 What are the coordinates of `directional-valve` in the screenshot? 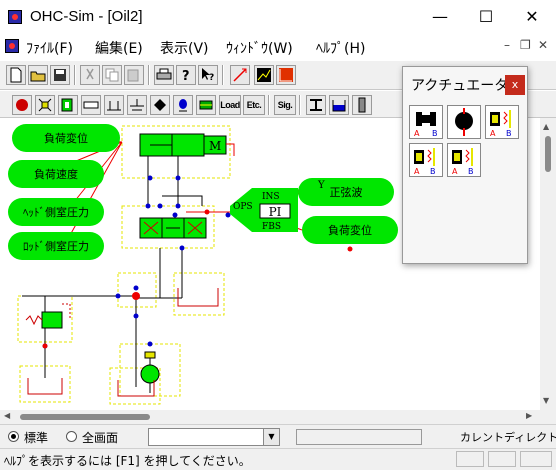 It's located at (173, 228).